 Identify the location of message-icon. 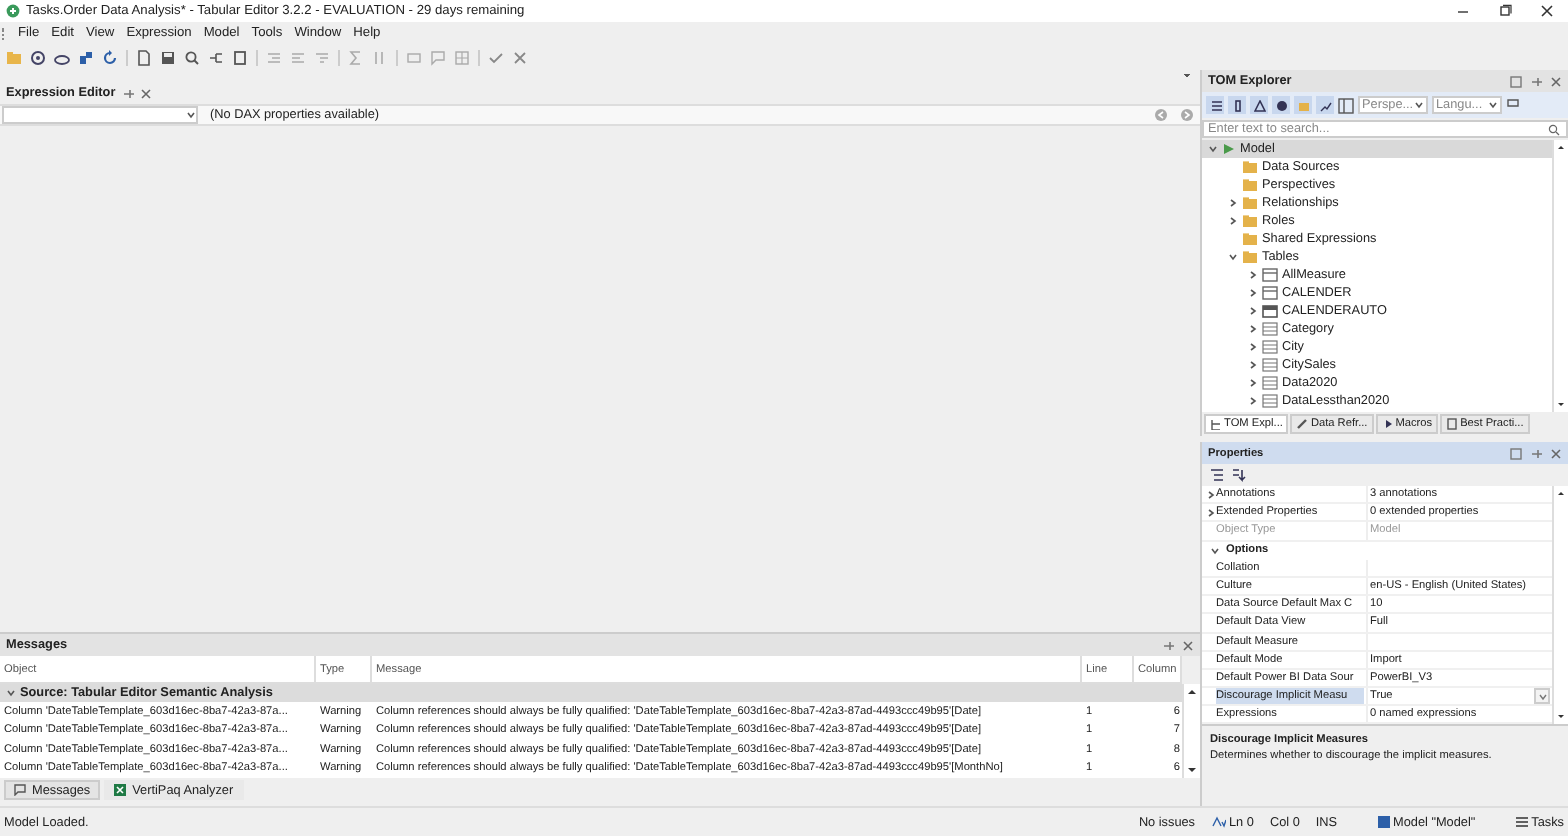
(20, 790).